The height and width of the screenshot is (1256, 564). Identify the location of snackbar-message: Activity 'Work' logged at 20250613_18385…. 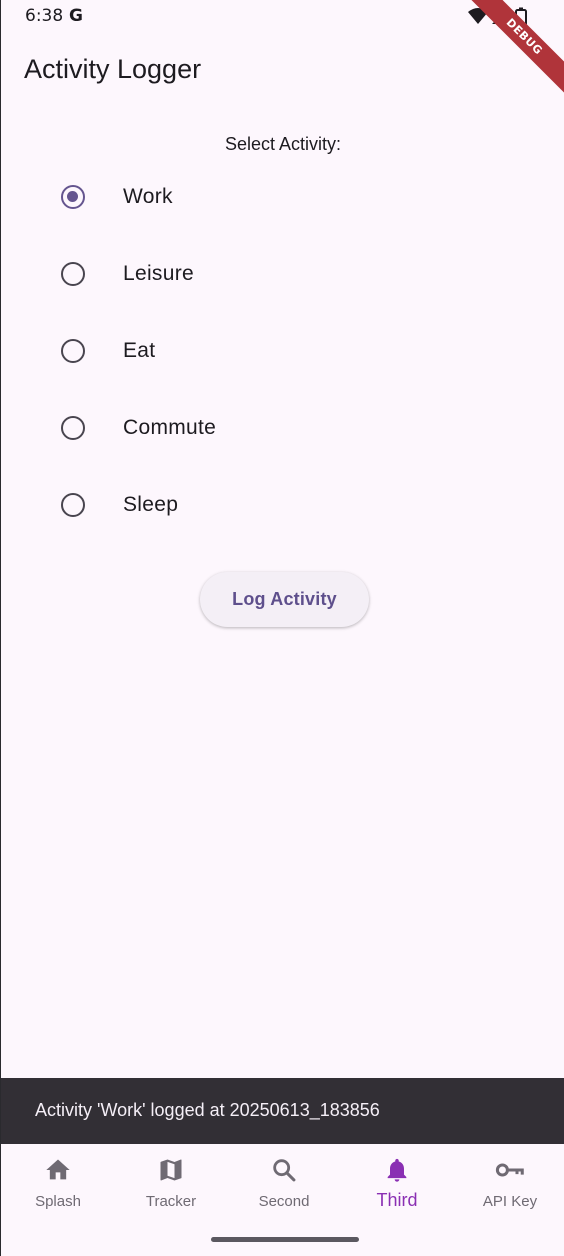
(207, 1110).